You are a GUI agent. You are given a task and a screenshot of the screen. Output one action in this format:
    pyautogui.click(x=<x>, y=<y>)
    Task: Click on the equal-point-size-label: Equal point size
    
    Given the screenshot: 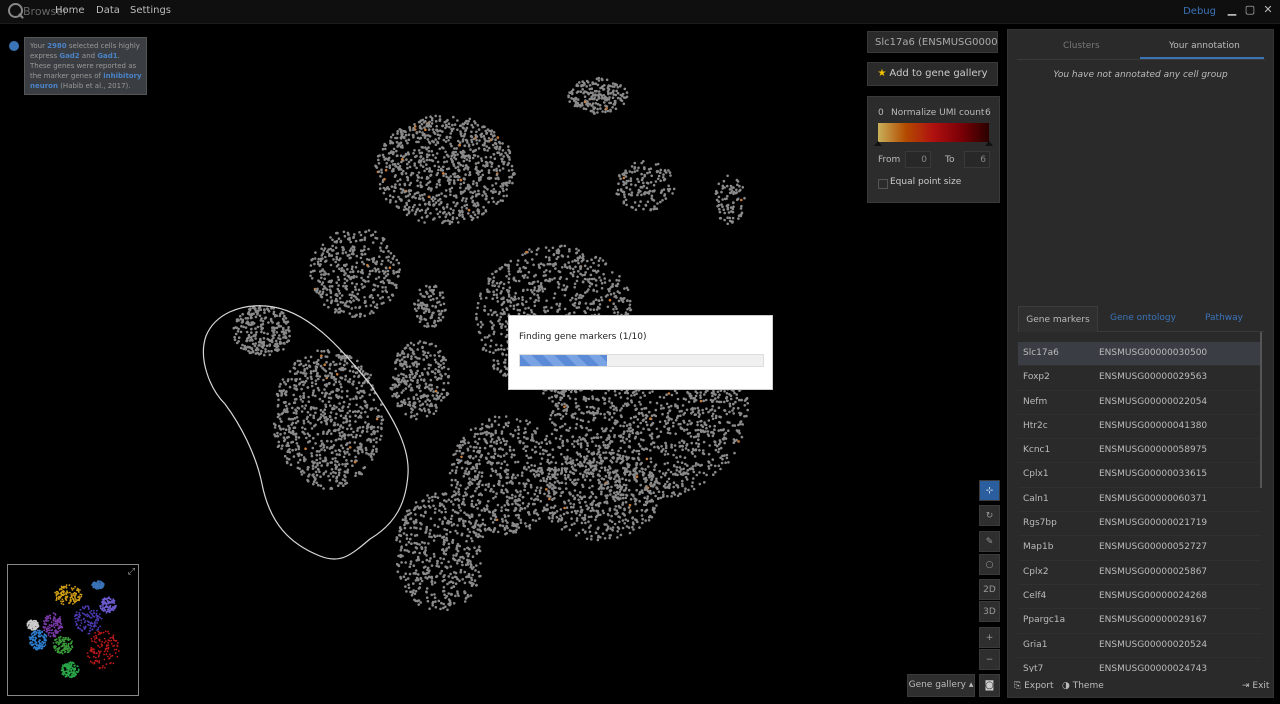 What is the action you would take?
    pyautogui.click(x=926, y=182)
    